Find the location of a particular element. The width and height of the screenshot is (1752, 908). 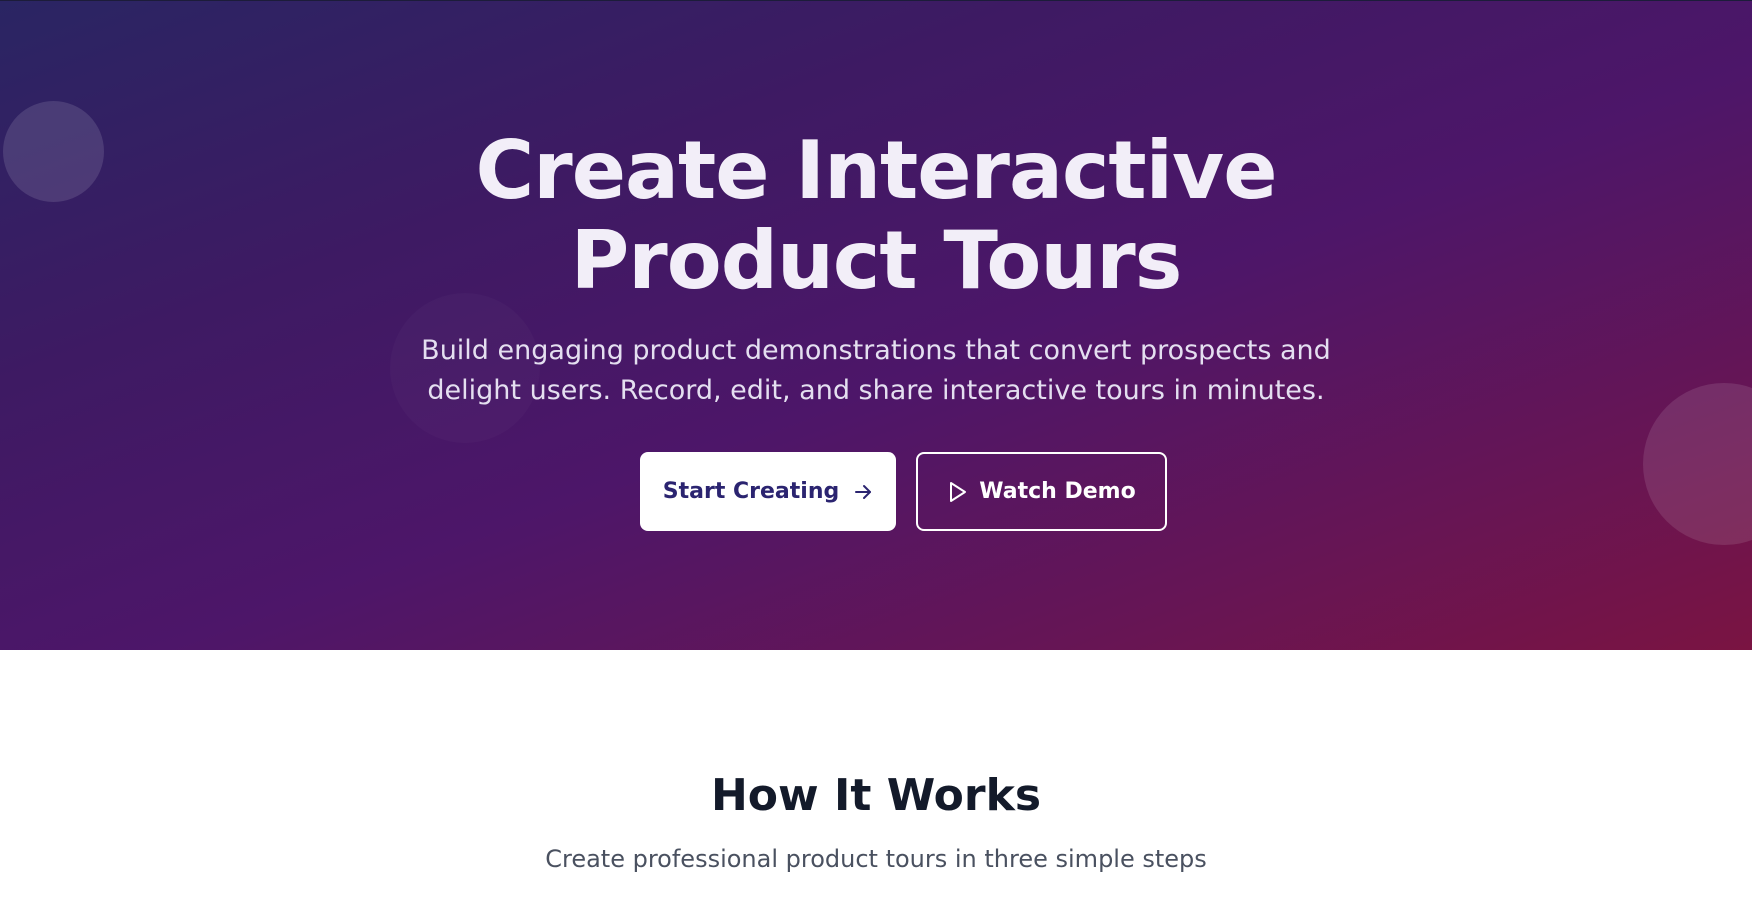

watch-demo-button: Watch Demo is located at coordinates (1041, 491).